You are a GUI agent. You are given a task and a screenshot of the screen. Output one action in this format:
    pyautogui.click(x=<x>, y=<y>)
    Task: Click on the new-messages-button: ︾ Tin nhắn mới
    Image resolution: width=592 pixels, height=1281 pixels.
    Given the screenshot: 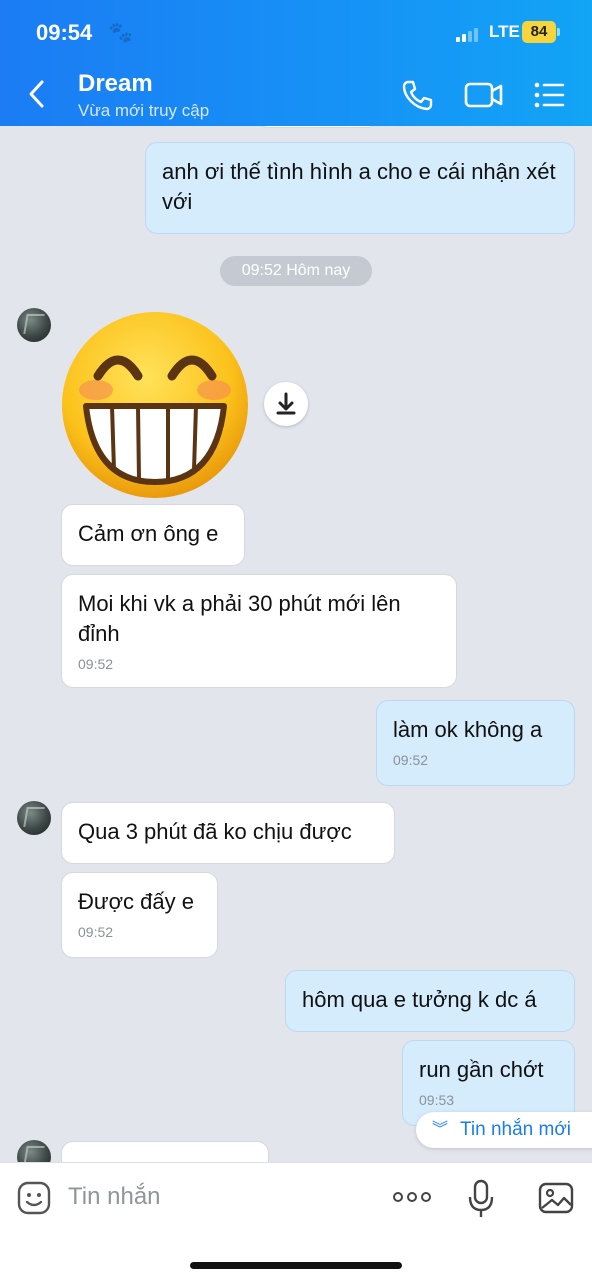 What is the action you would take?
    pyautogui.click(x=504, y=1130)
    